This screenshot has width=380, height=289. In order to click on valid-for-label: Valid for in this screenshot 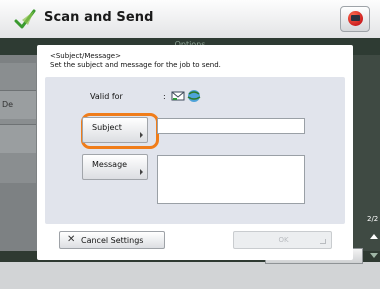, I will do `click(106, 96)`.